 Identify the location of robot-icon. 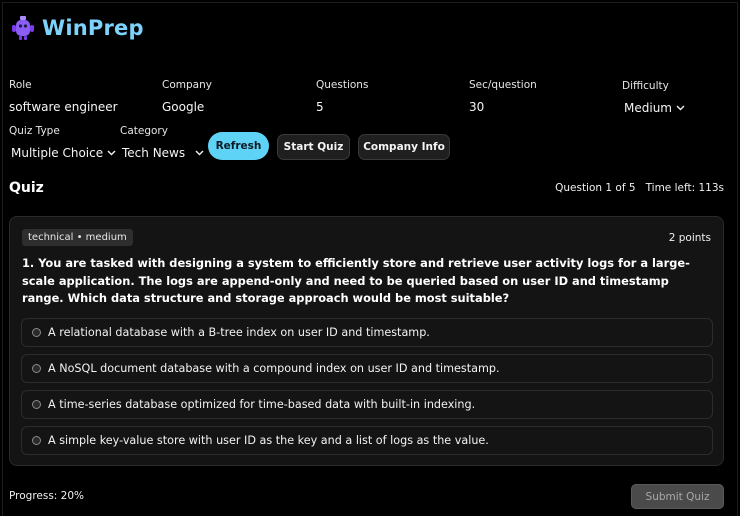
(23, 28).